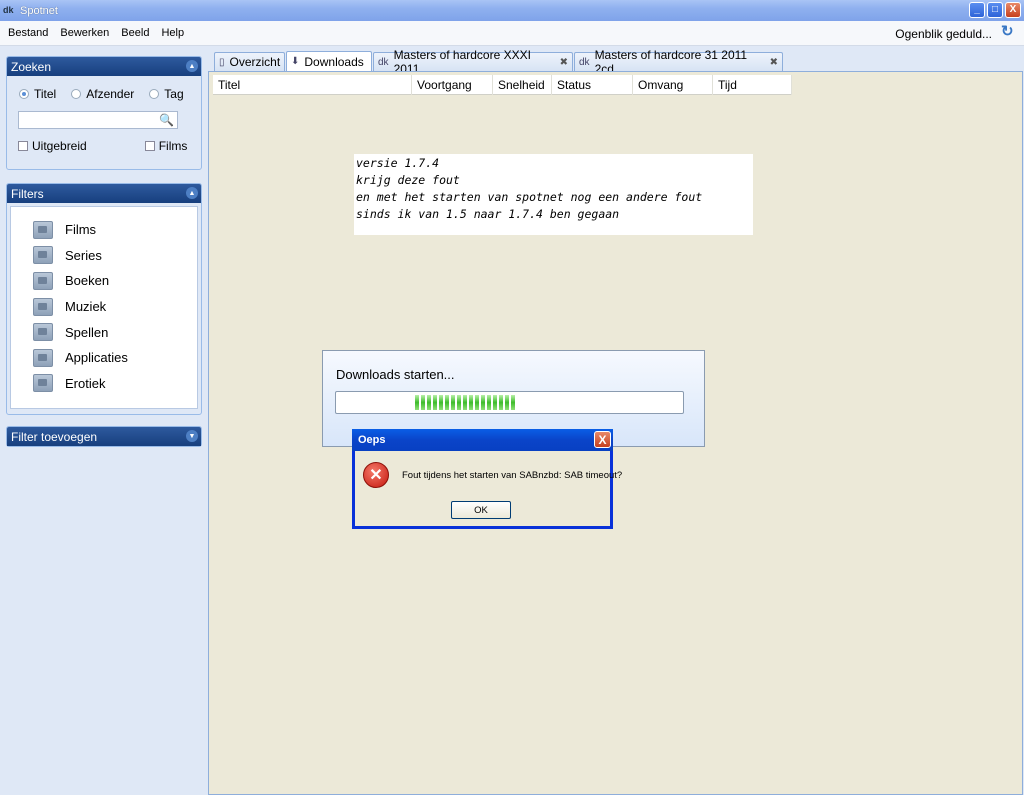  What do you see at coordinates (602, 439) in the screenshot?
I see `dialog-close-button: X` at bounding box center [602, 439].